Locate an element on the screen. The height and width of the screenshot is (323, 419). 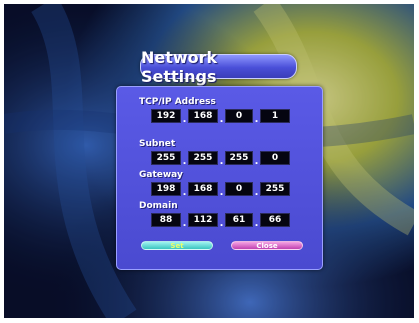
subnet-octet-4: 0 is located at coordinates (275, 158).